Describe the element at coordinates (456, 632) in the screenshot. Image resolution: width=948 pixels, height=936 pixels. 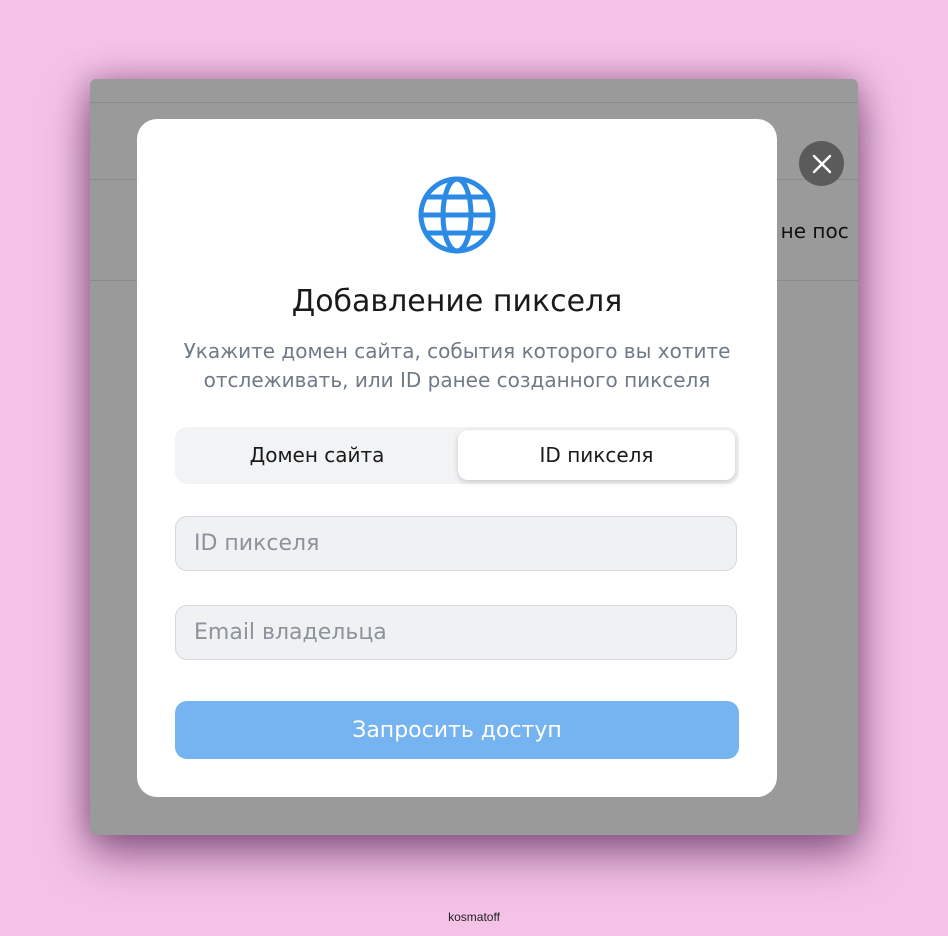
I see `owner-email-input` at that location.